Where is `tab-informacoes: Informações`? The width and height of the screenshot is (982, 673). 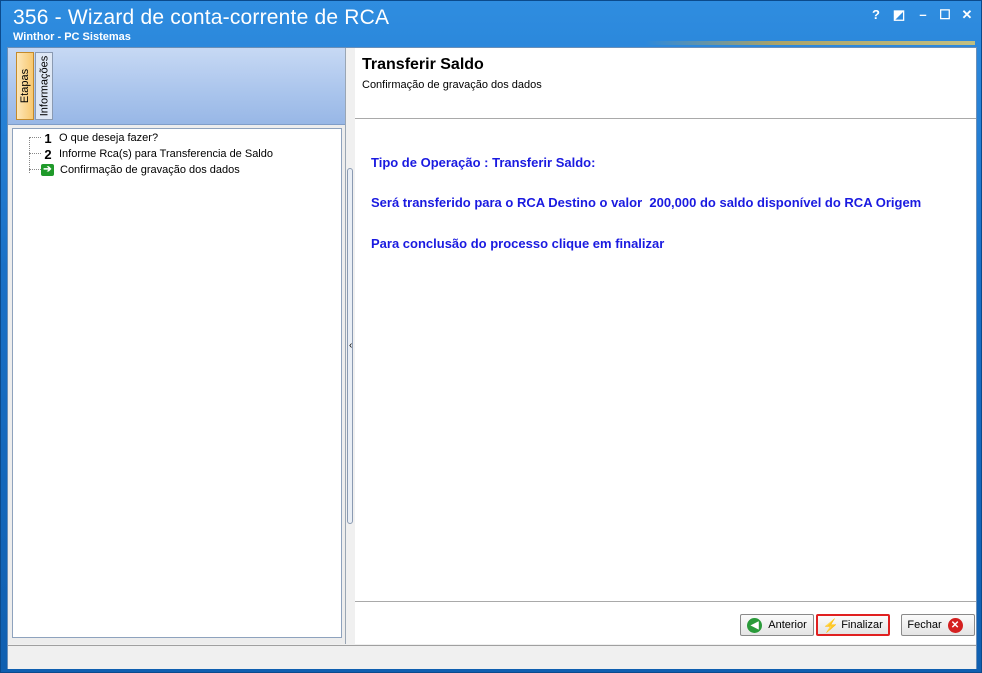 tab-informacoes: Informações is located at coordinates (44, 86).